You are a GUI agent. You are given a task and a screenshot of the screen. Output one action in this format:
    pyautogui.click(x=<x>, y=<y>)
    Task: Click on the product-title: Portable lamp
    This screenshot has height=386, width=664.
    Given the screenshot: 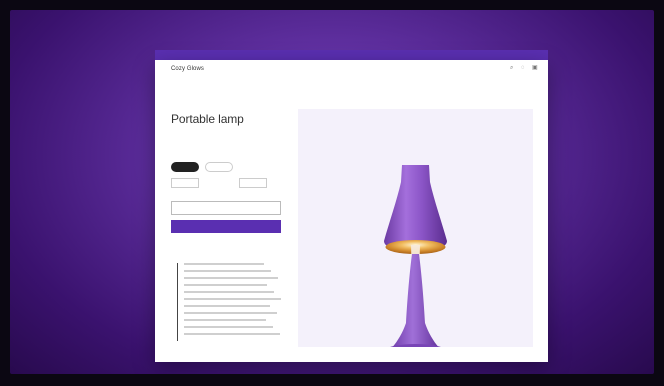 What is the action you would take?
    pyautogui.click(x=207, y=119)
    